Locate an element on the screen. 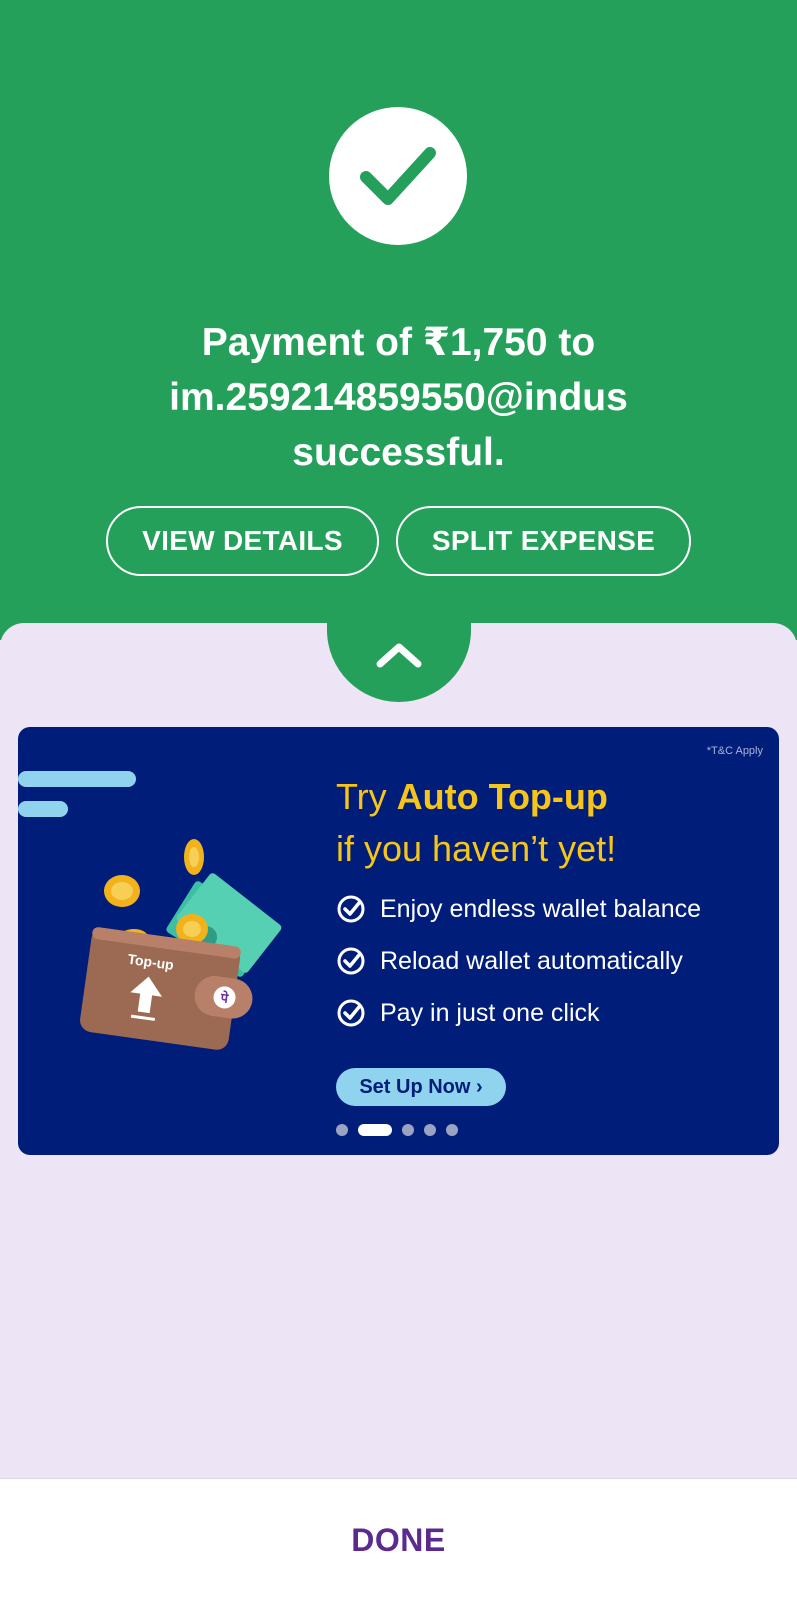  payment-message-line3: successful. is located at coordinates (398, 452).